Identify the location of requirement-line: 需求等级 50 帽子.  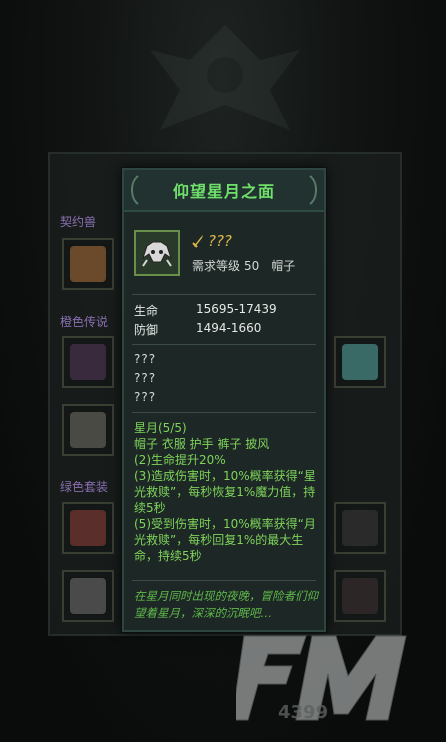
(245, 265).